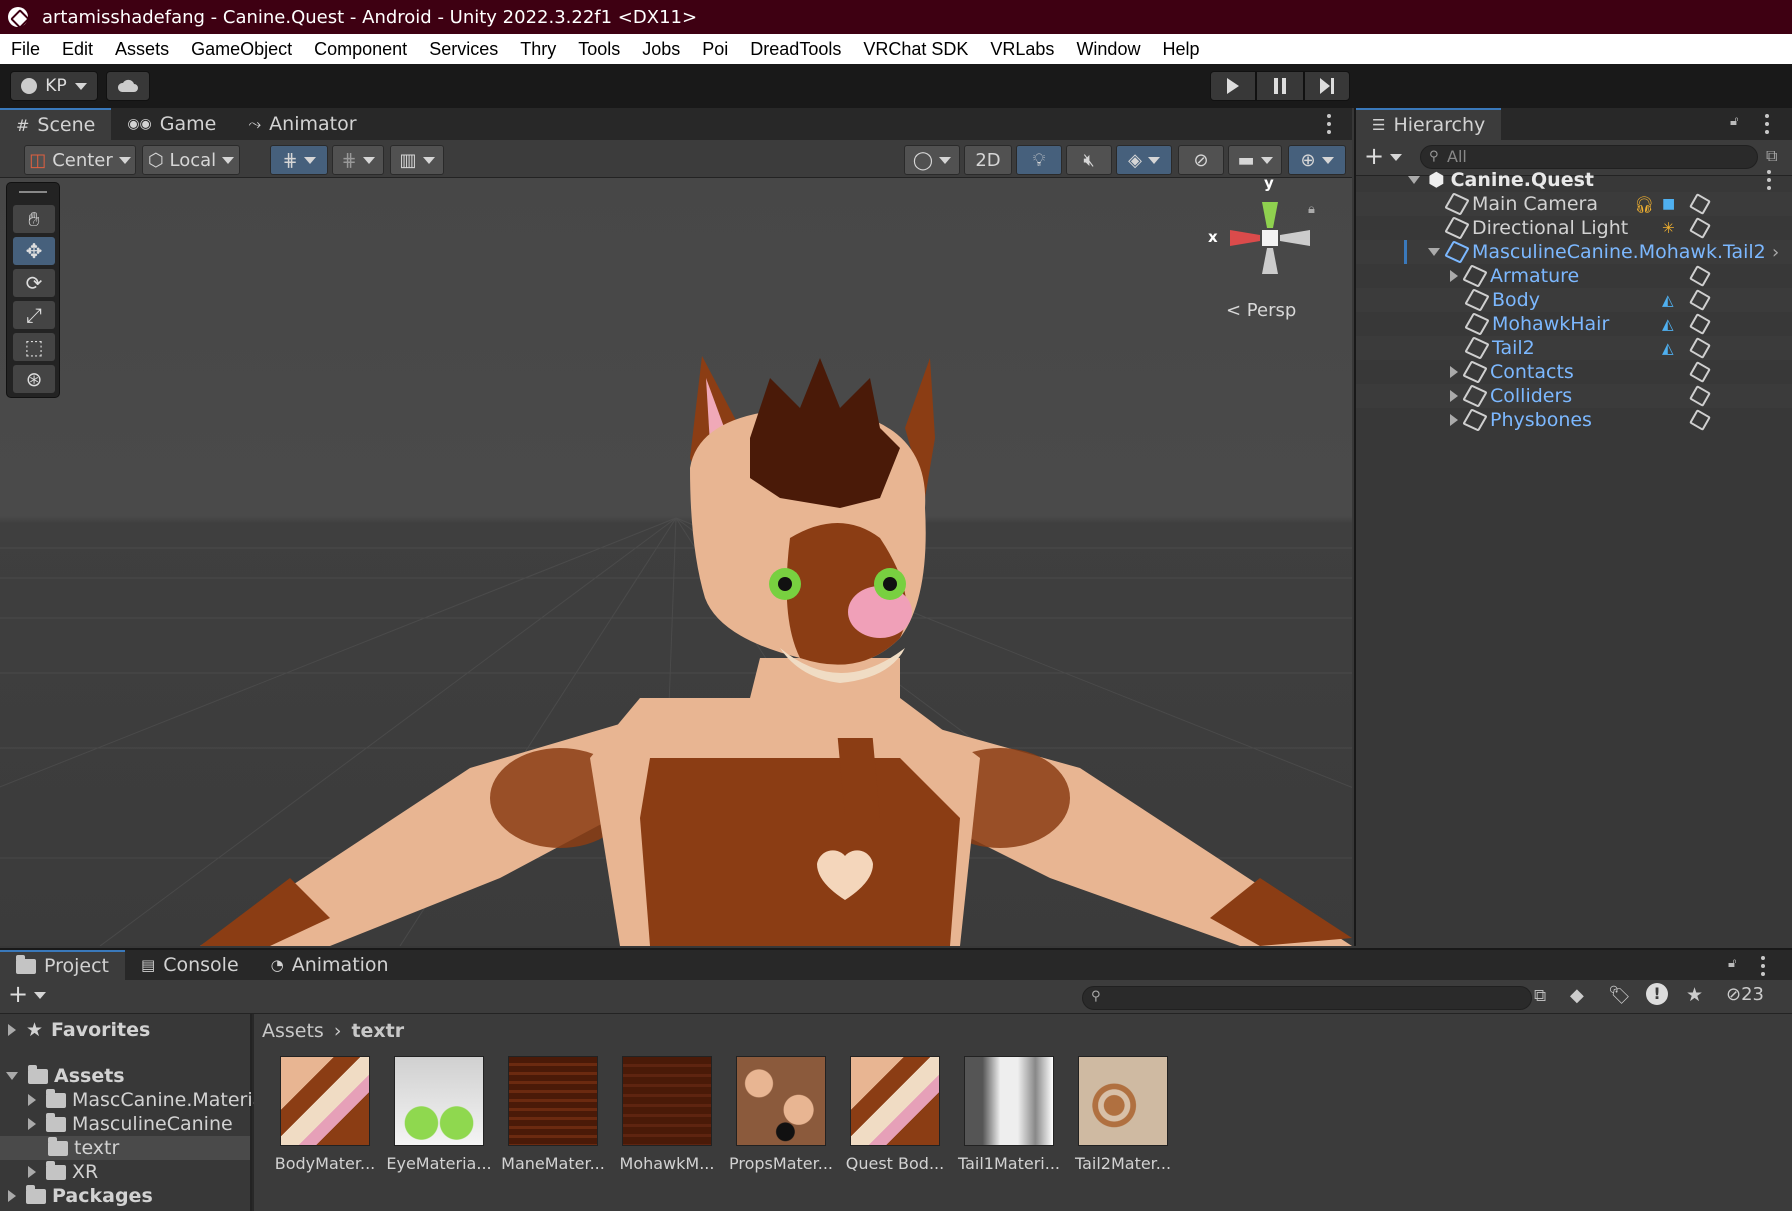 This screenshot has width=1792, height=1211. What do you see at coordinates (1180, 49) in the screenshot?
I see `menu-help: Help` at bounding box center [1180, 49].